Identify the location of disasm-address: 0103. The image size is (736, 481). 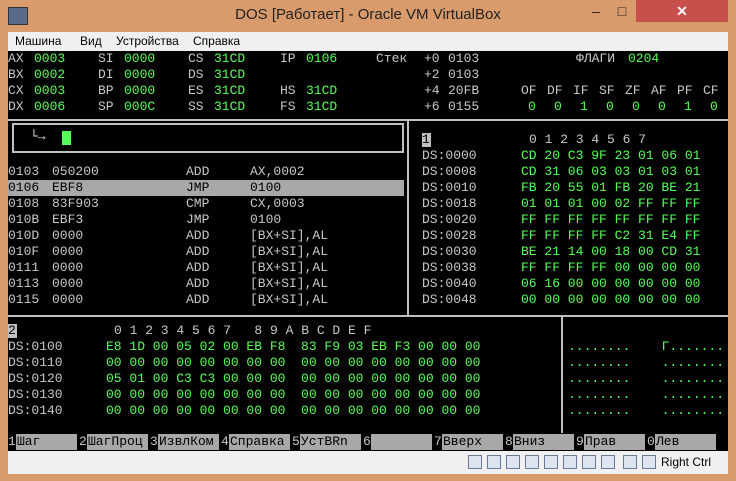
(23, 172).